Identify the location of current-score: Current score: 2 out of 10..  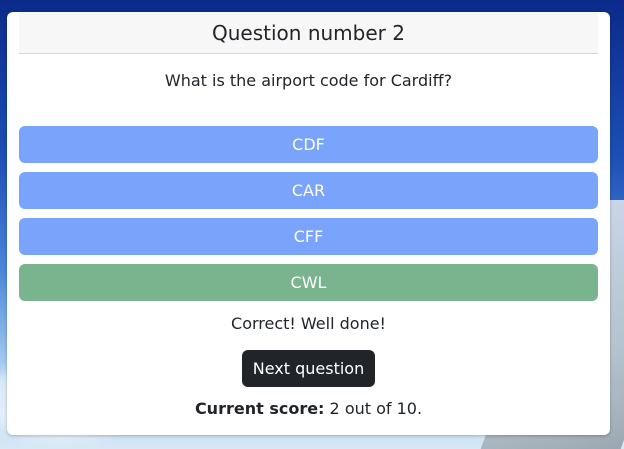
(308, 408).